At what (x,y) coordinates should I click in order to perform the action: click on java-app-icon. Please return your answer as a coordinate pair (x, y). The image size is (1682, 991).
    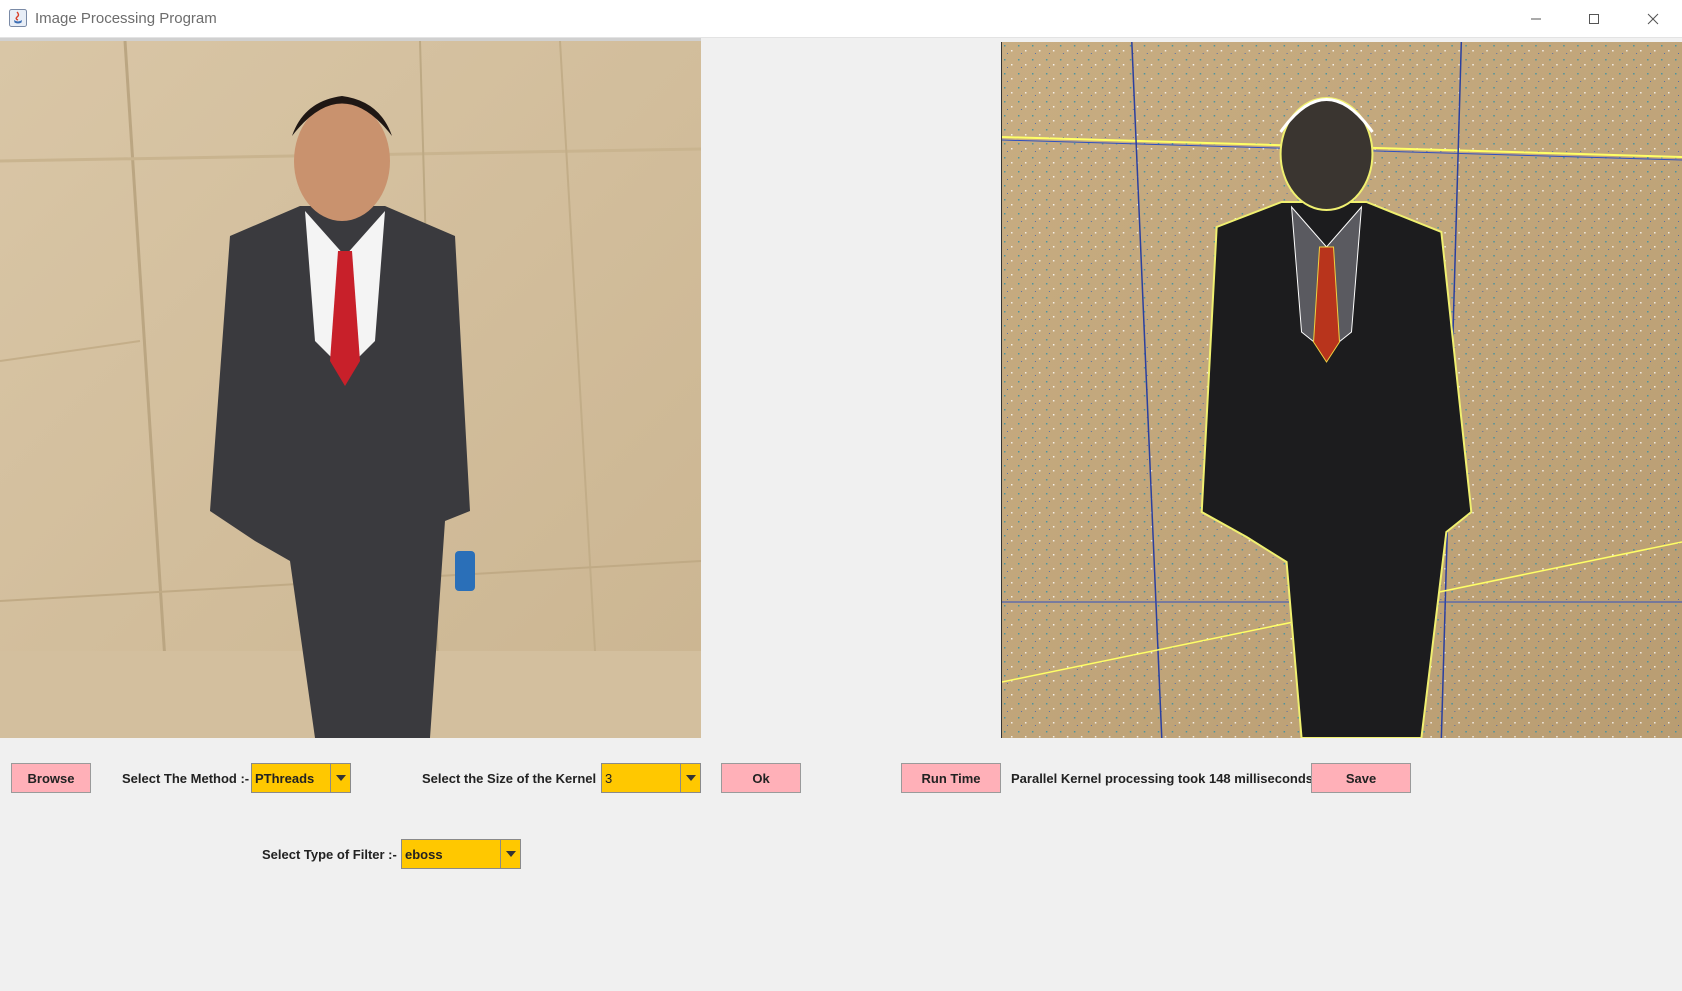
    Looking at the image, I should click on (18, 18).